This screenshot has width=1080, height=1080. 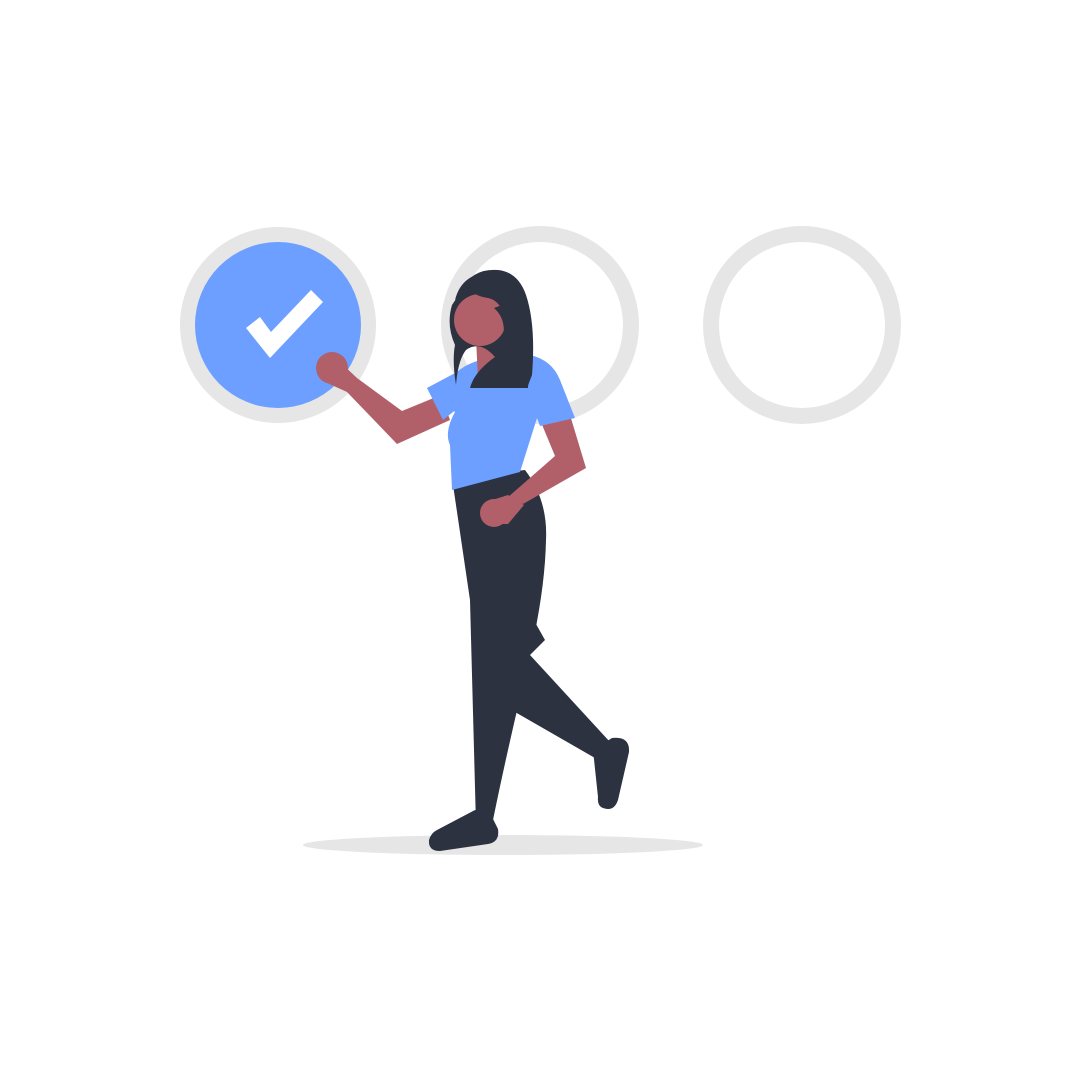 I want to click on step-ring, so click(x=802, y=325).